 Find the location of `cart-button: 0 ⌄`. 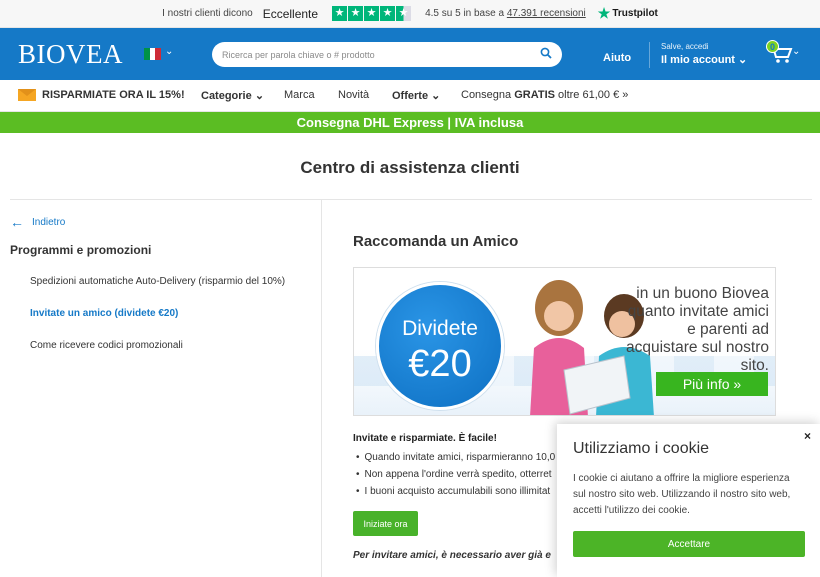

cart-button: 0 ⌄ is located at coordinates (783, 54).